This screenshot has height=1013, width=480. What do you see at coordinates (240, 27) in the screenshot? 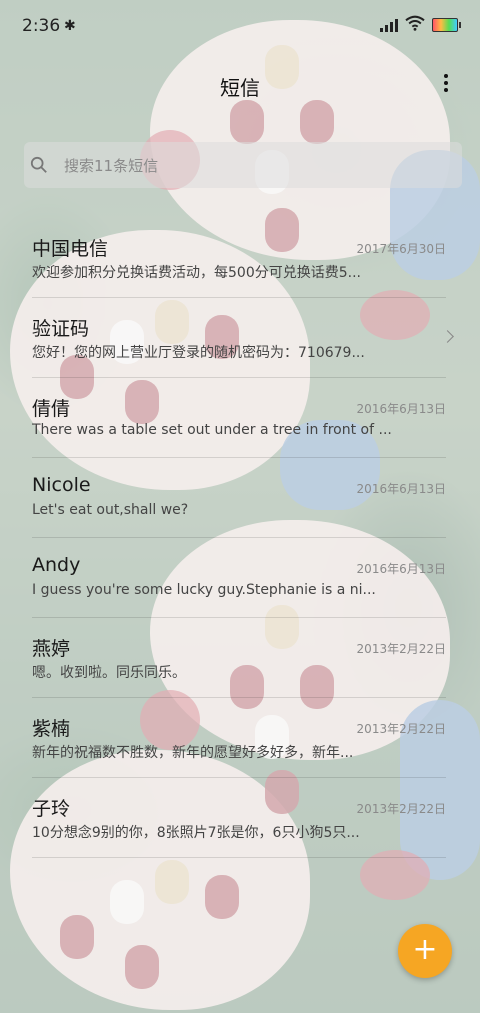
I see `status-bar: 2:36 ✱` at bounding box center [240, 27].